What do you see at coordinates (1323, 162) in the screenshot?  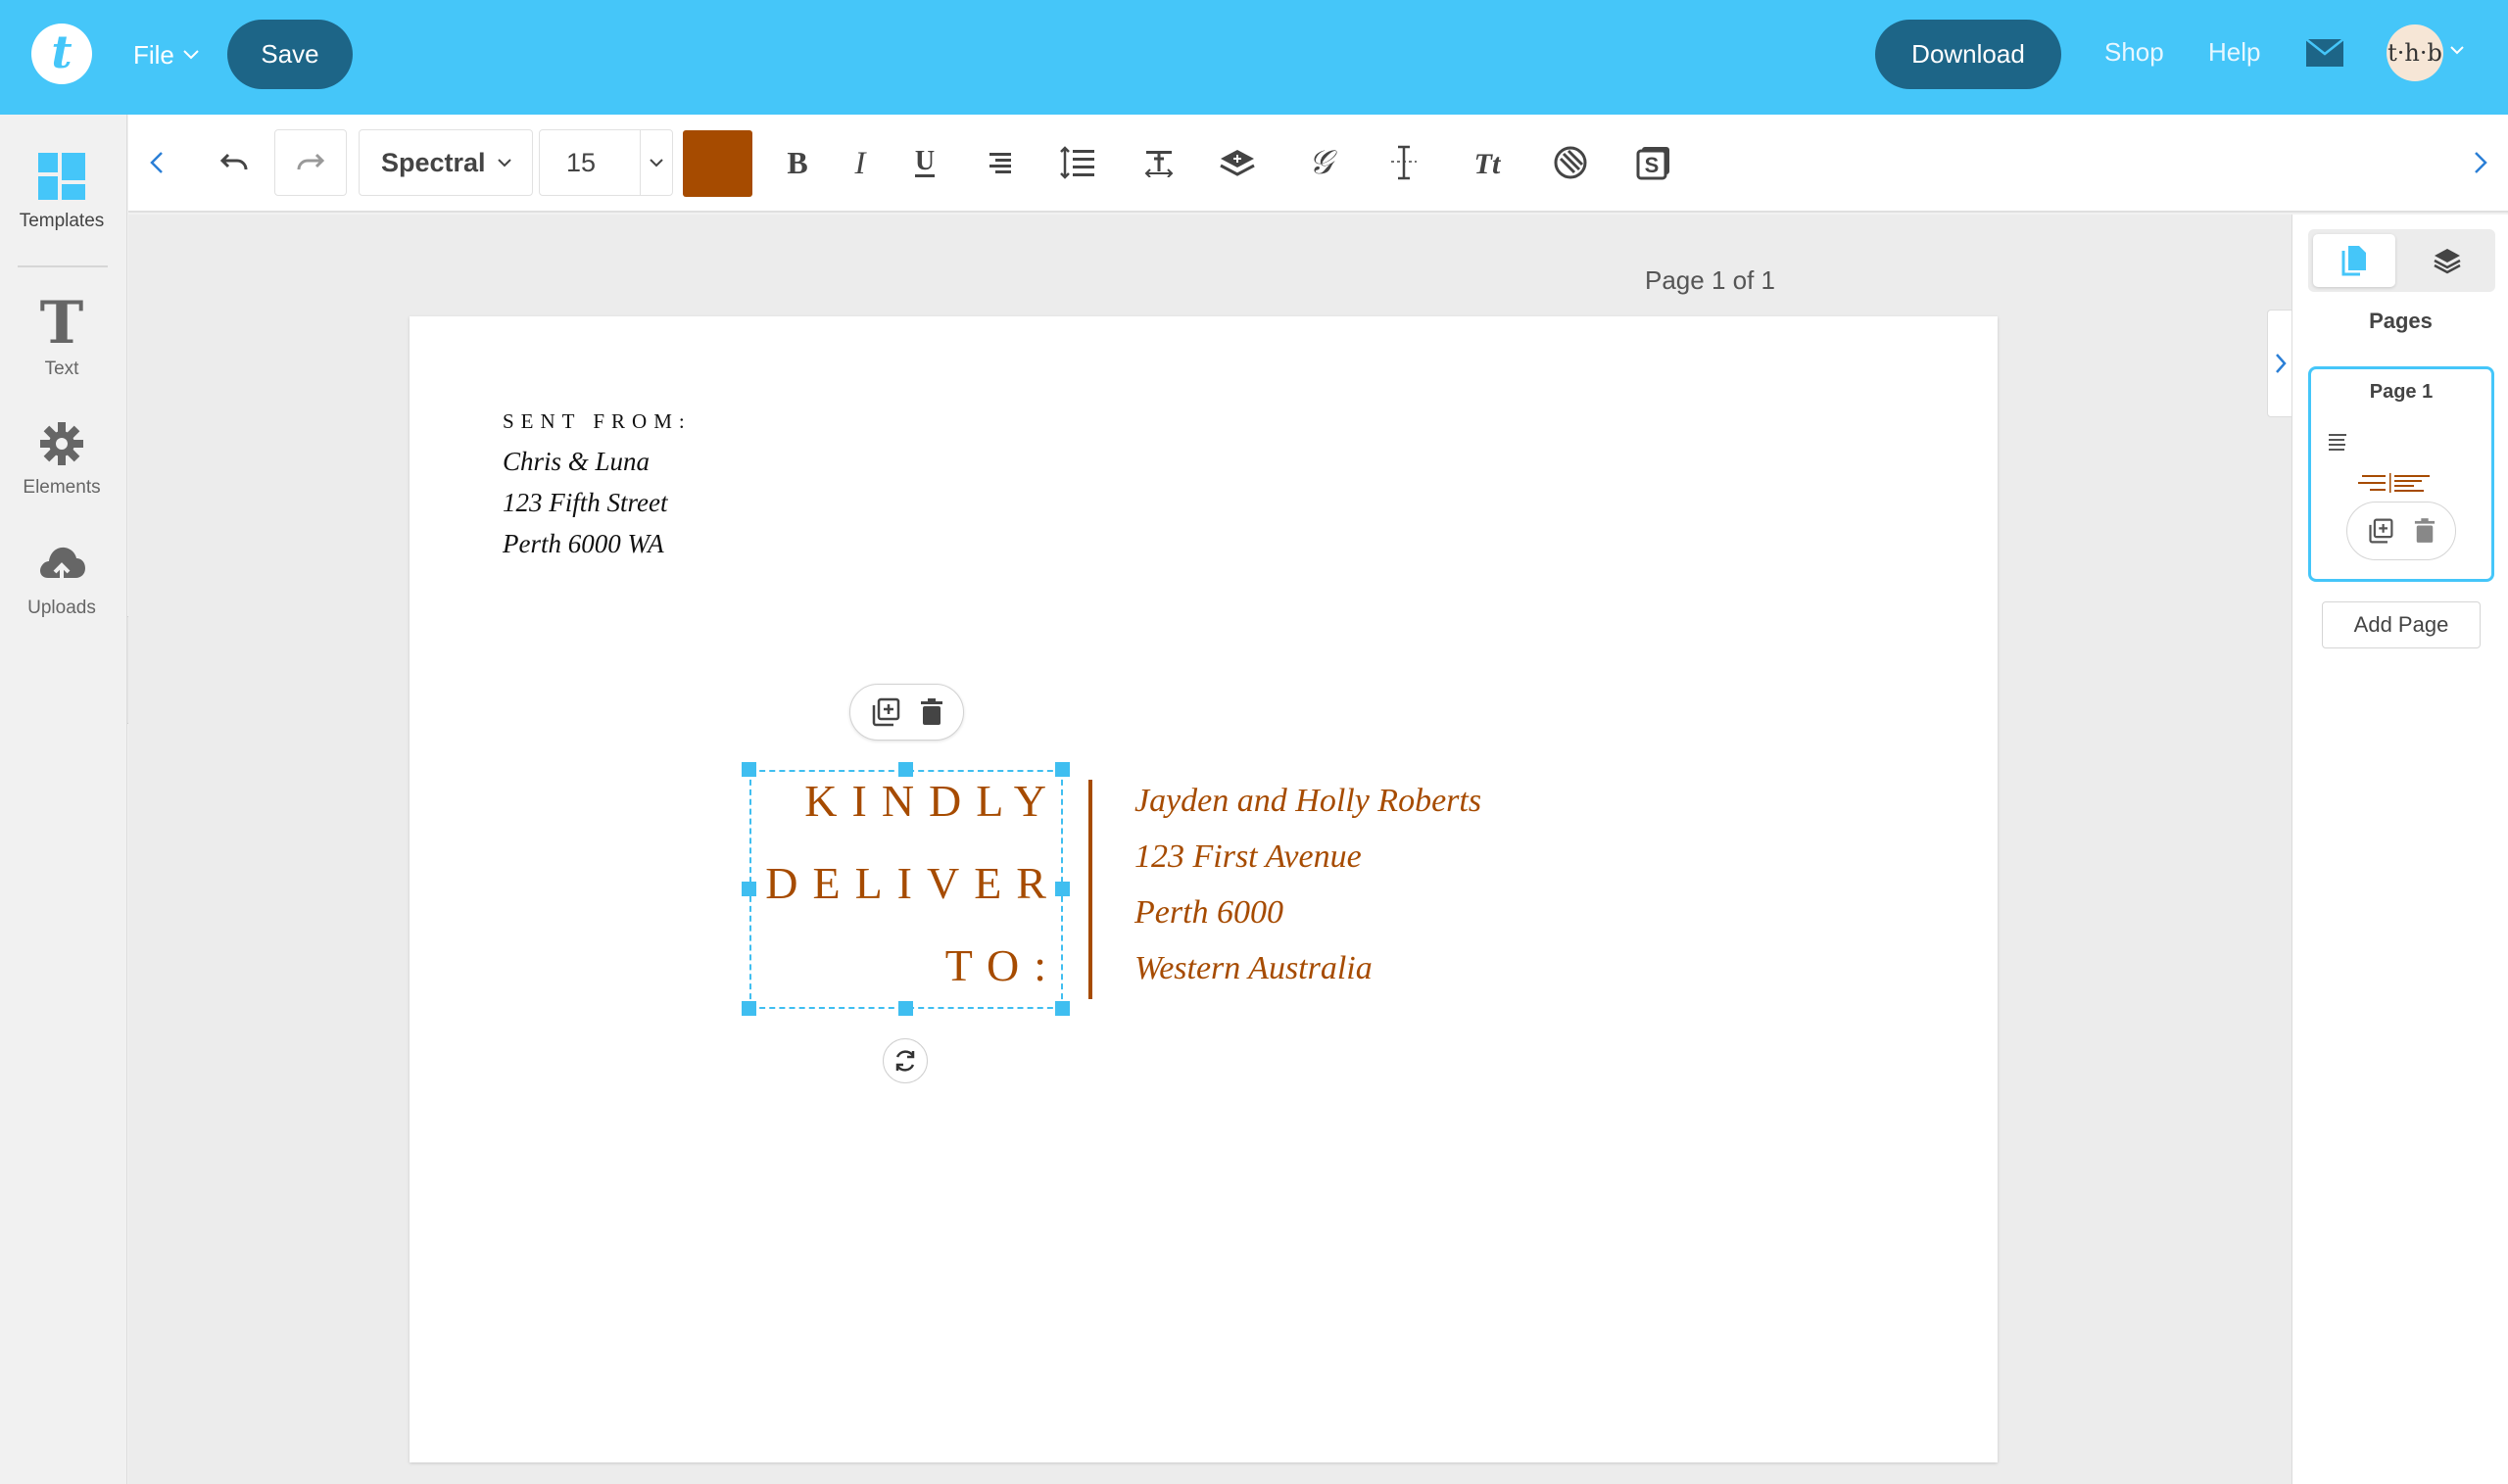 I see `svg-text: 𝒢` at bounding box center [1323, 162].